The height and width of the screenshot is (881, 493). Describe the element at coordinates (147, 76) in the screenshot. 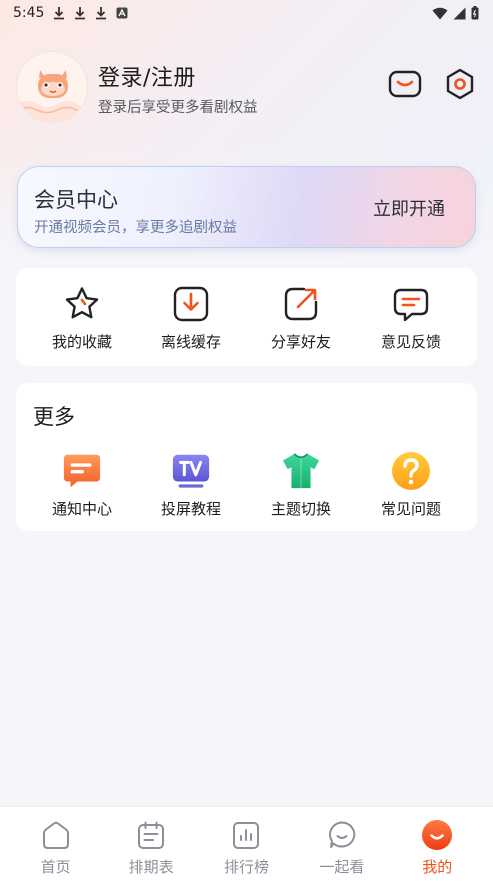

I see `login-register-title: 登录/注册` at that location.